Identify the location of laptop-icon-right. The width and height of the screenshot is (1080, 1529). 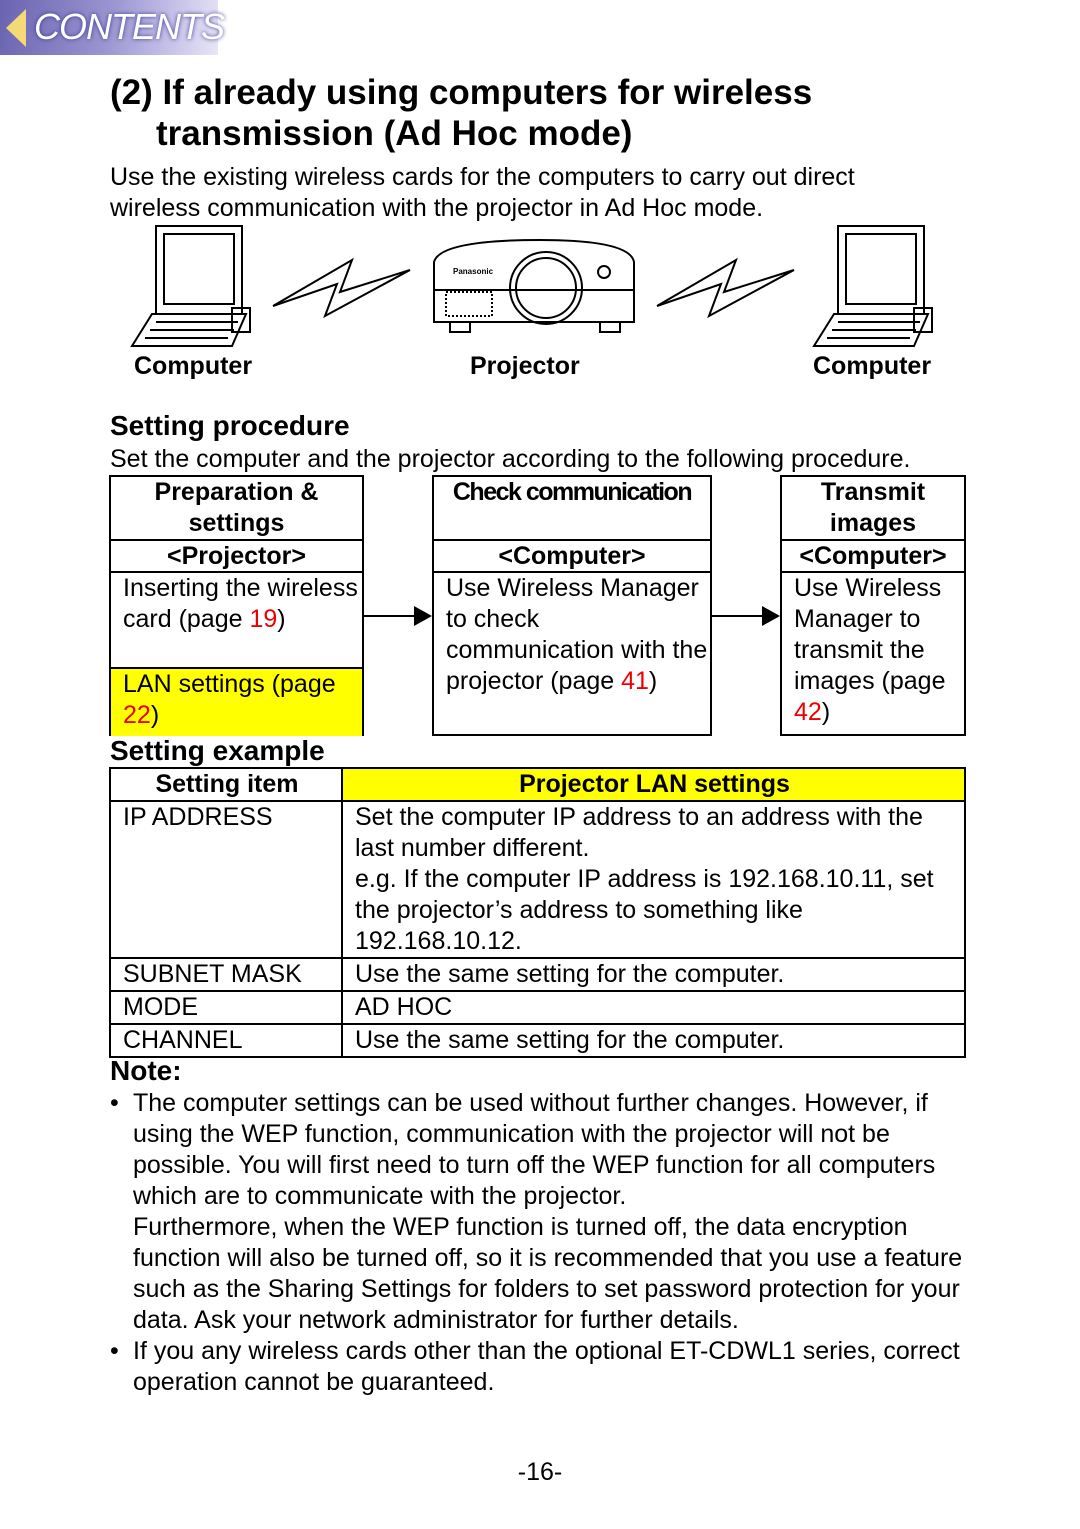
(872, 286).